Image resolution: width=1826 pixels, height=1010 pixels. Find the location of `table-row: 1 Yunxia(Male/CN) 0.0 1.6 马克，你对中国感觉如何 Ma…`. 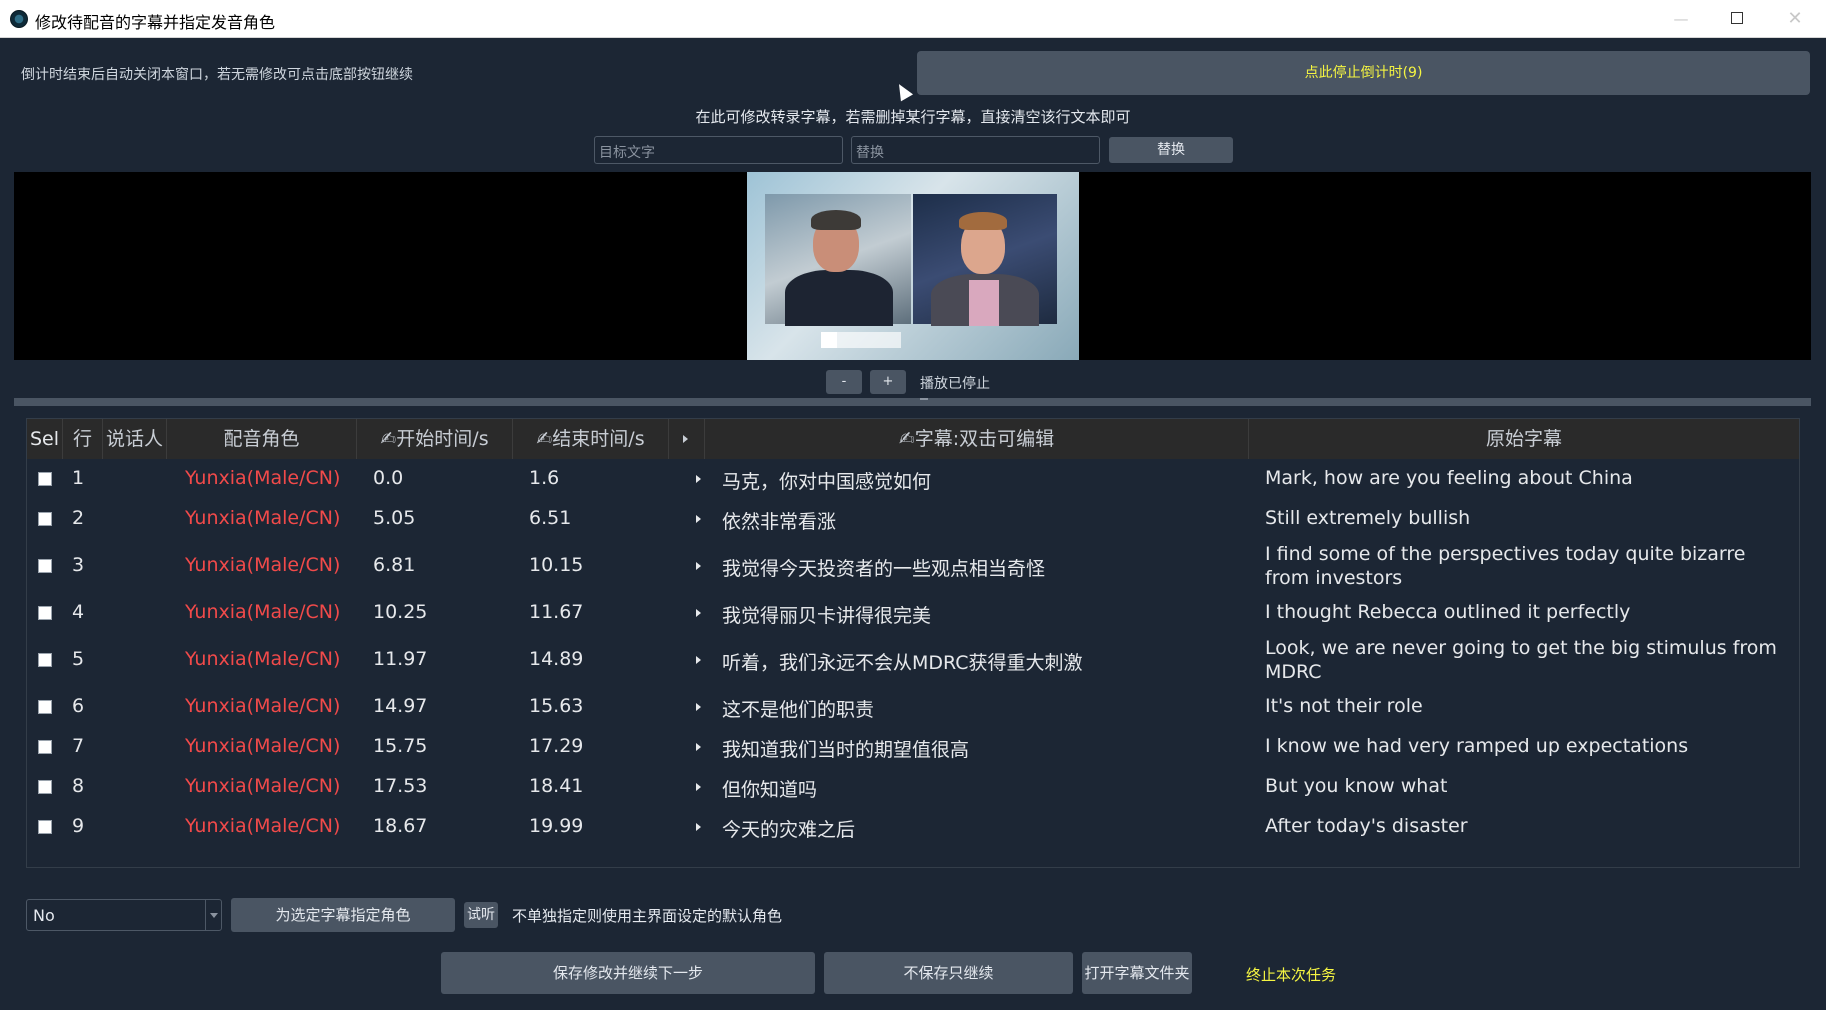

table-row: 1 Yunxia(Male/CN) 0.0 1.6 马克，你对中国感觉如何 Ma… is located at coordinates (913, 479).